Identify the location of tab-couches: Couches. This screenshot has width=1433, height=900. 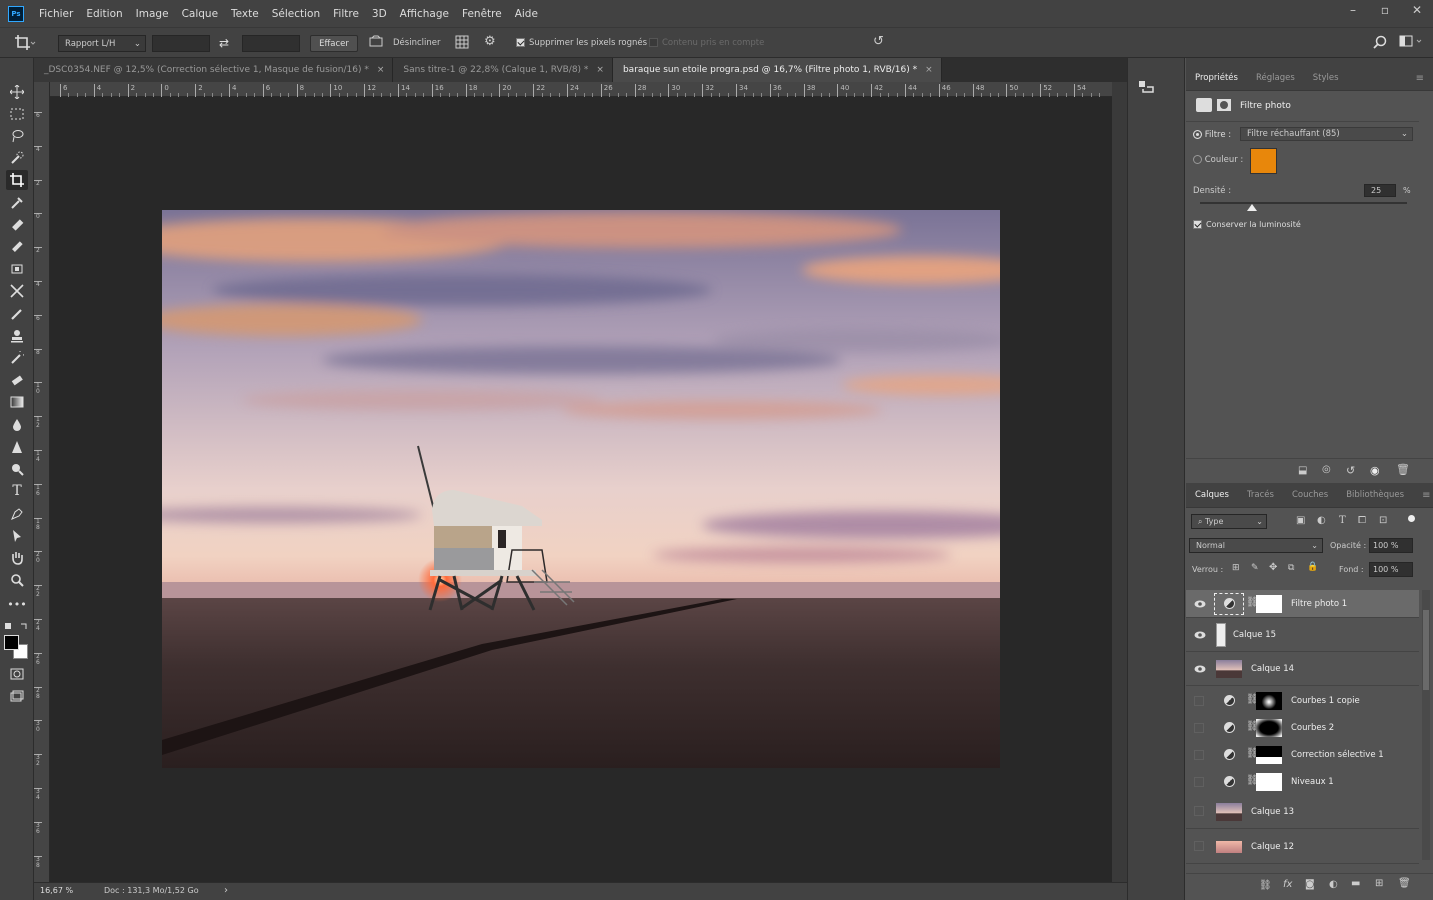
(1310, 495).